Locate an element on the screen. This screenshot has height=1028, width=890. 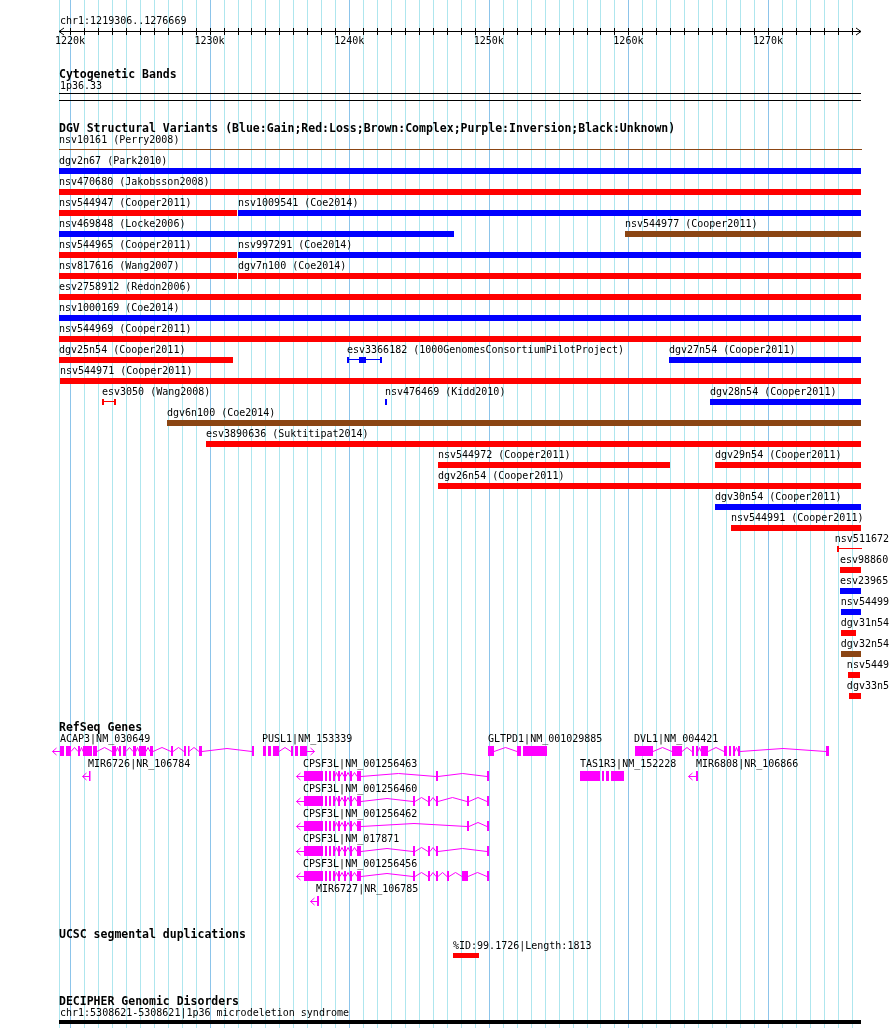
gene-label: TAS1R3|NM_152228 is located at coordinates (628, 764).